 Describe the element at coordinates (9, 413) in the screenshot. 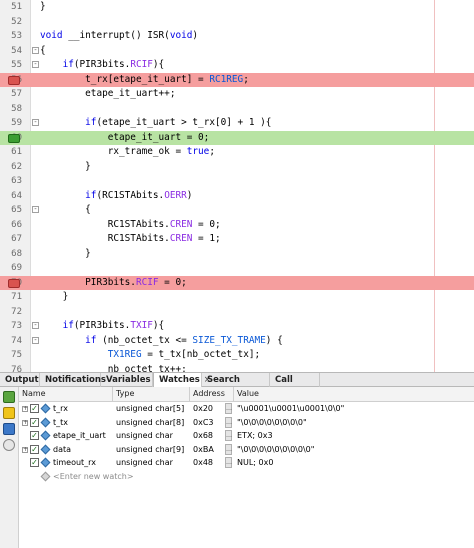

I see `new-runtime-watch-icon` at that location.